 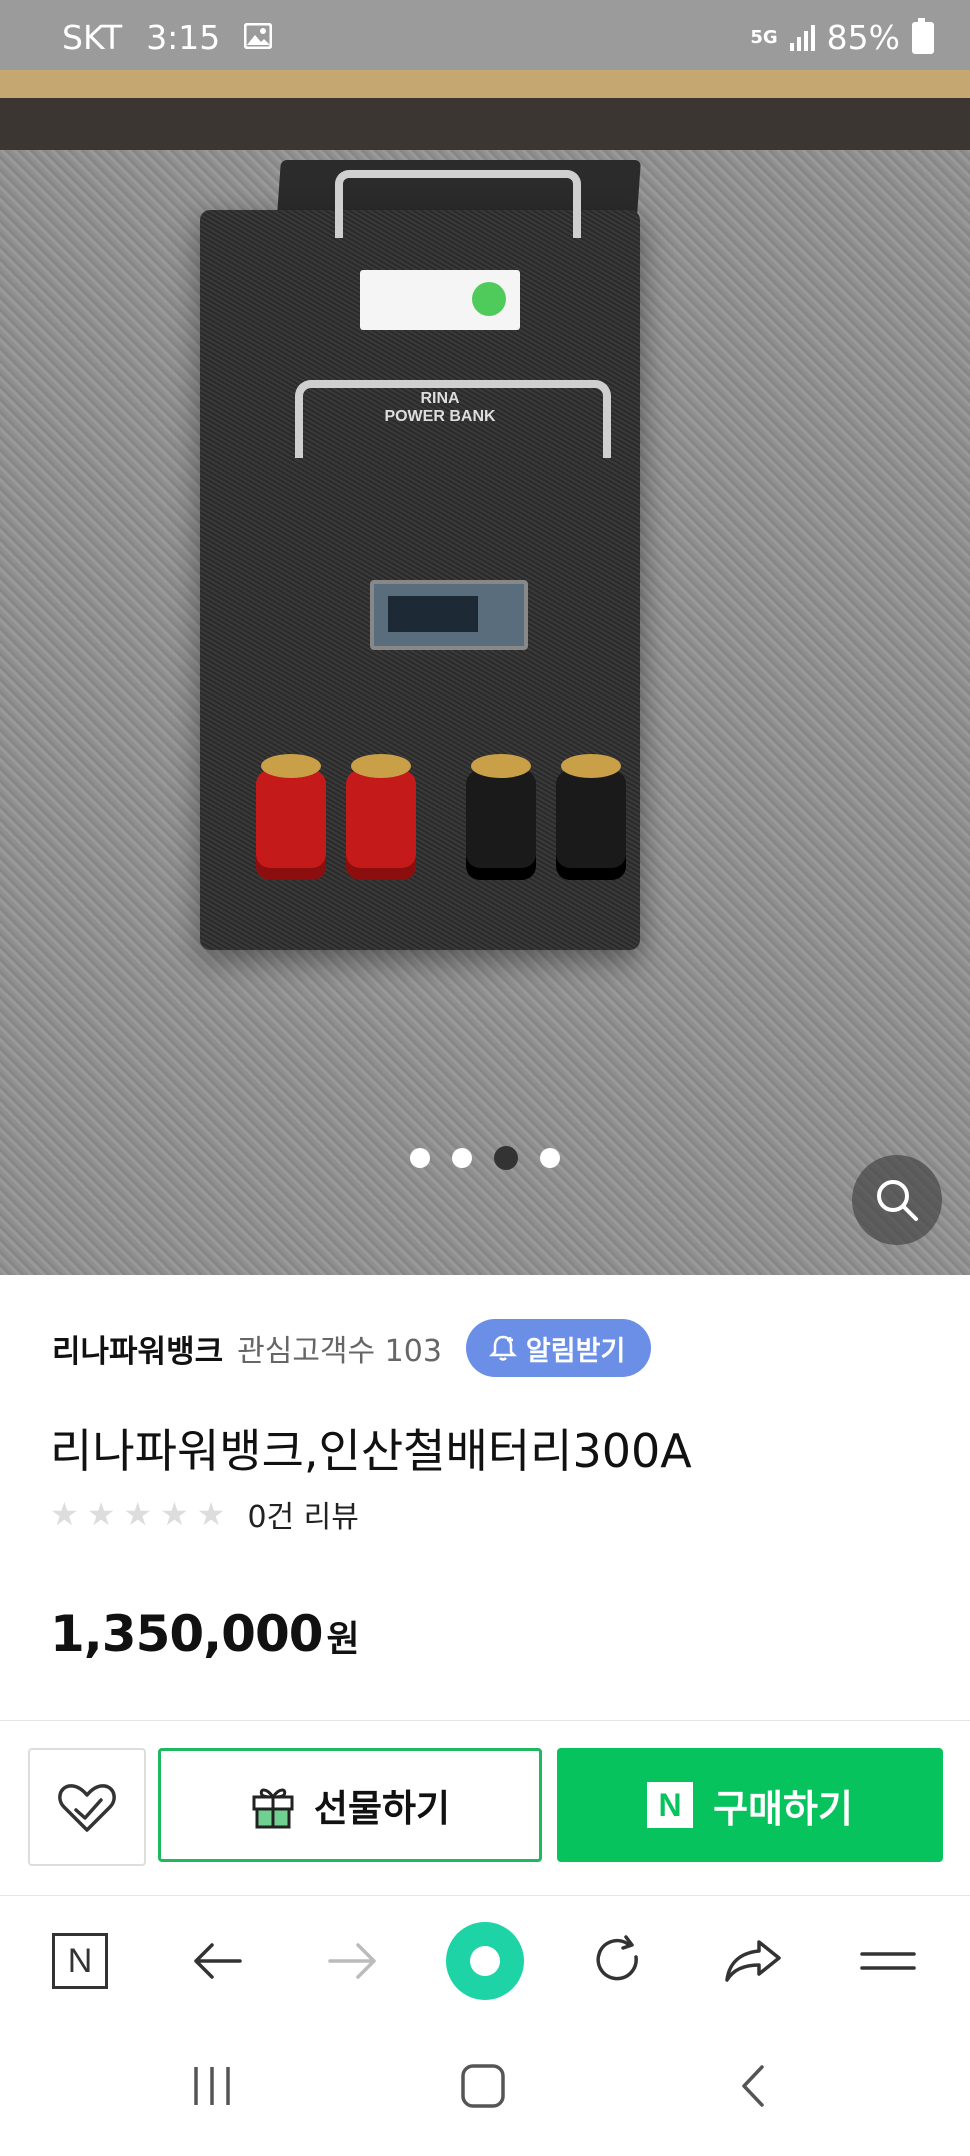 I want to click on green-dot-icon, so click(x=485, y=1961).